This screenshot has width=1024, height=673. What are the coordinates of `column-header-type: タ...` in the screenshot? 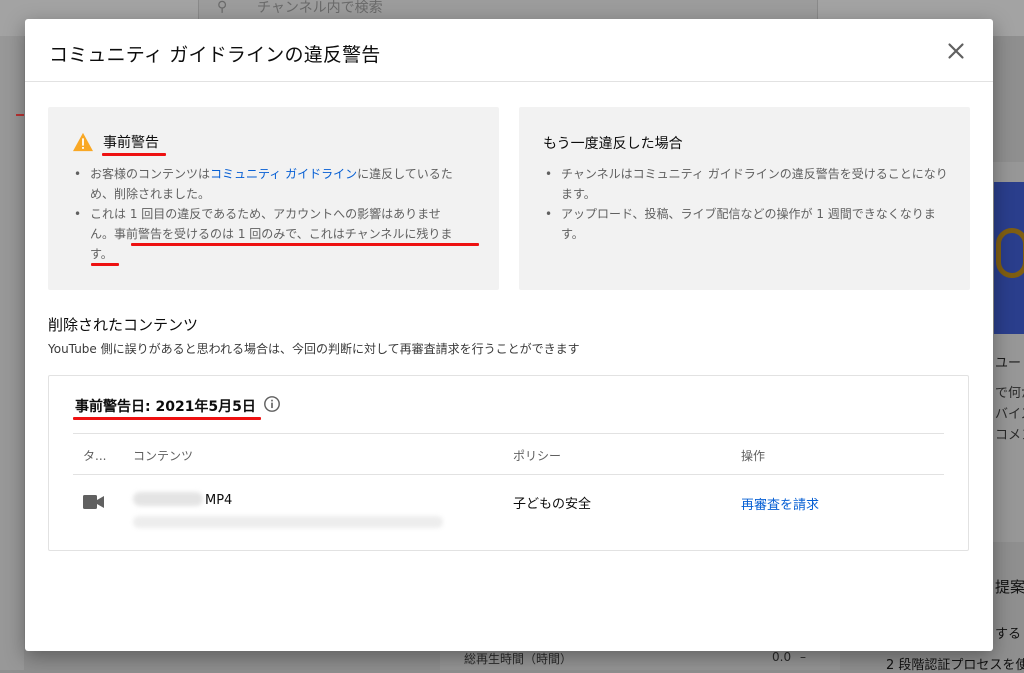 It's located at (95, 456).